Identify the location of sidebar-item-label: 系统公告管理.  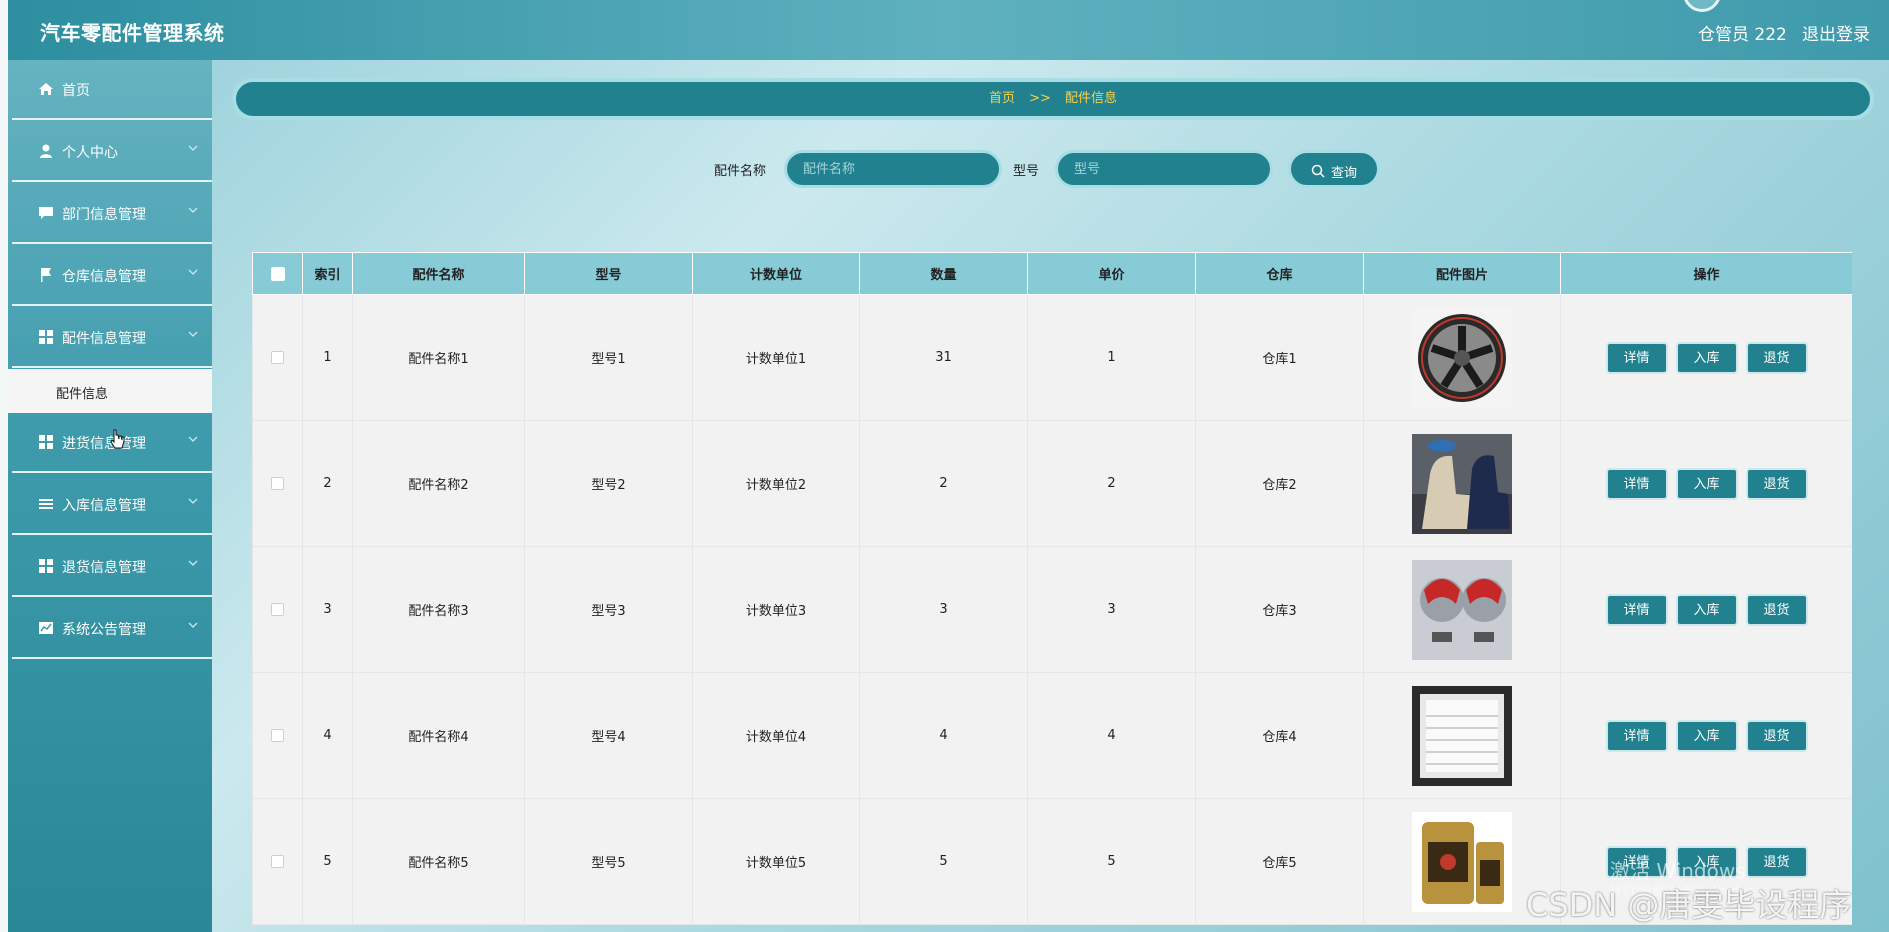
(104, 630).